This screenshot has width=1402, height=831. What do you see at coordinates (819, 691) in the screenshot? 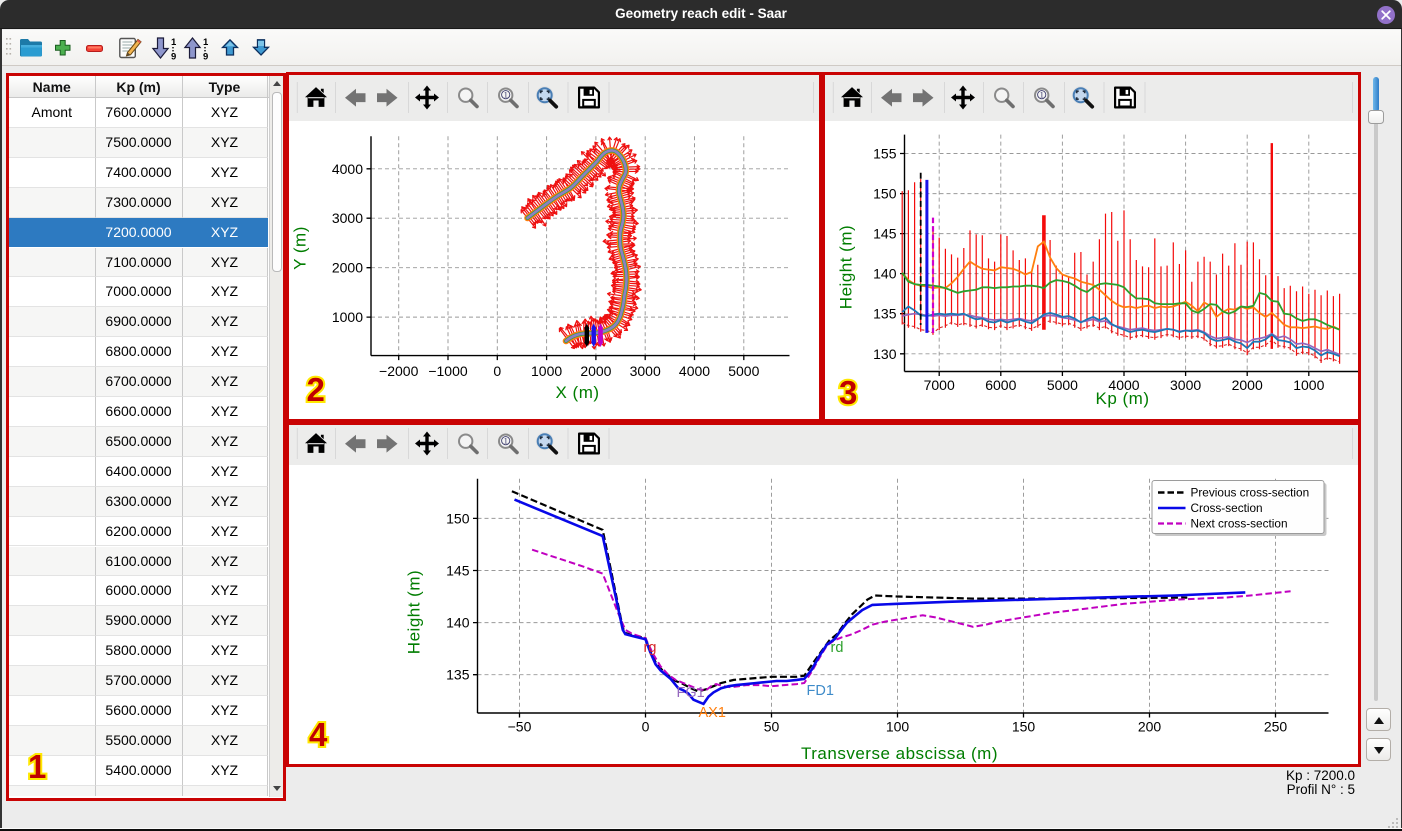
I see `svg-text: FD1` at bounding box center [819, 691].